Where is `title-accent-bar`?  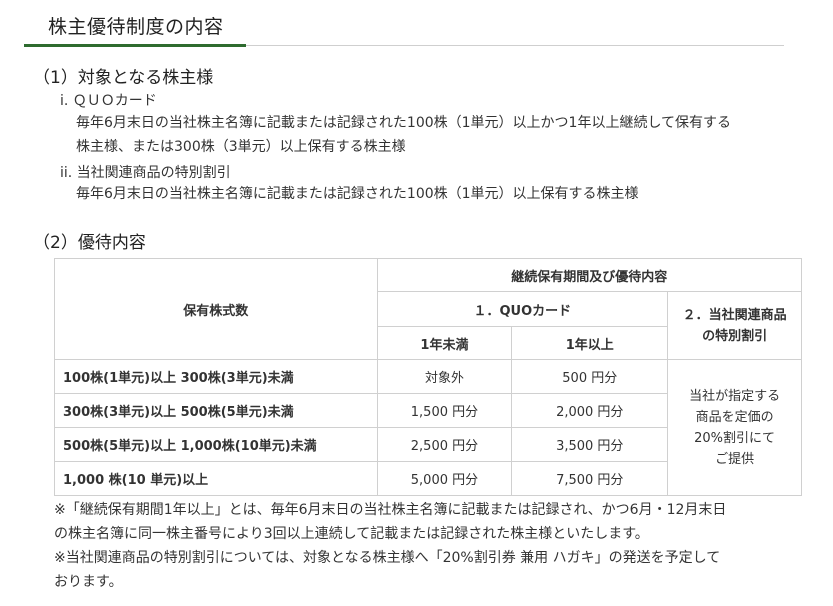
title-accent-bar is located at coordinates (135, 45).